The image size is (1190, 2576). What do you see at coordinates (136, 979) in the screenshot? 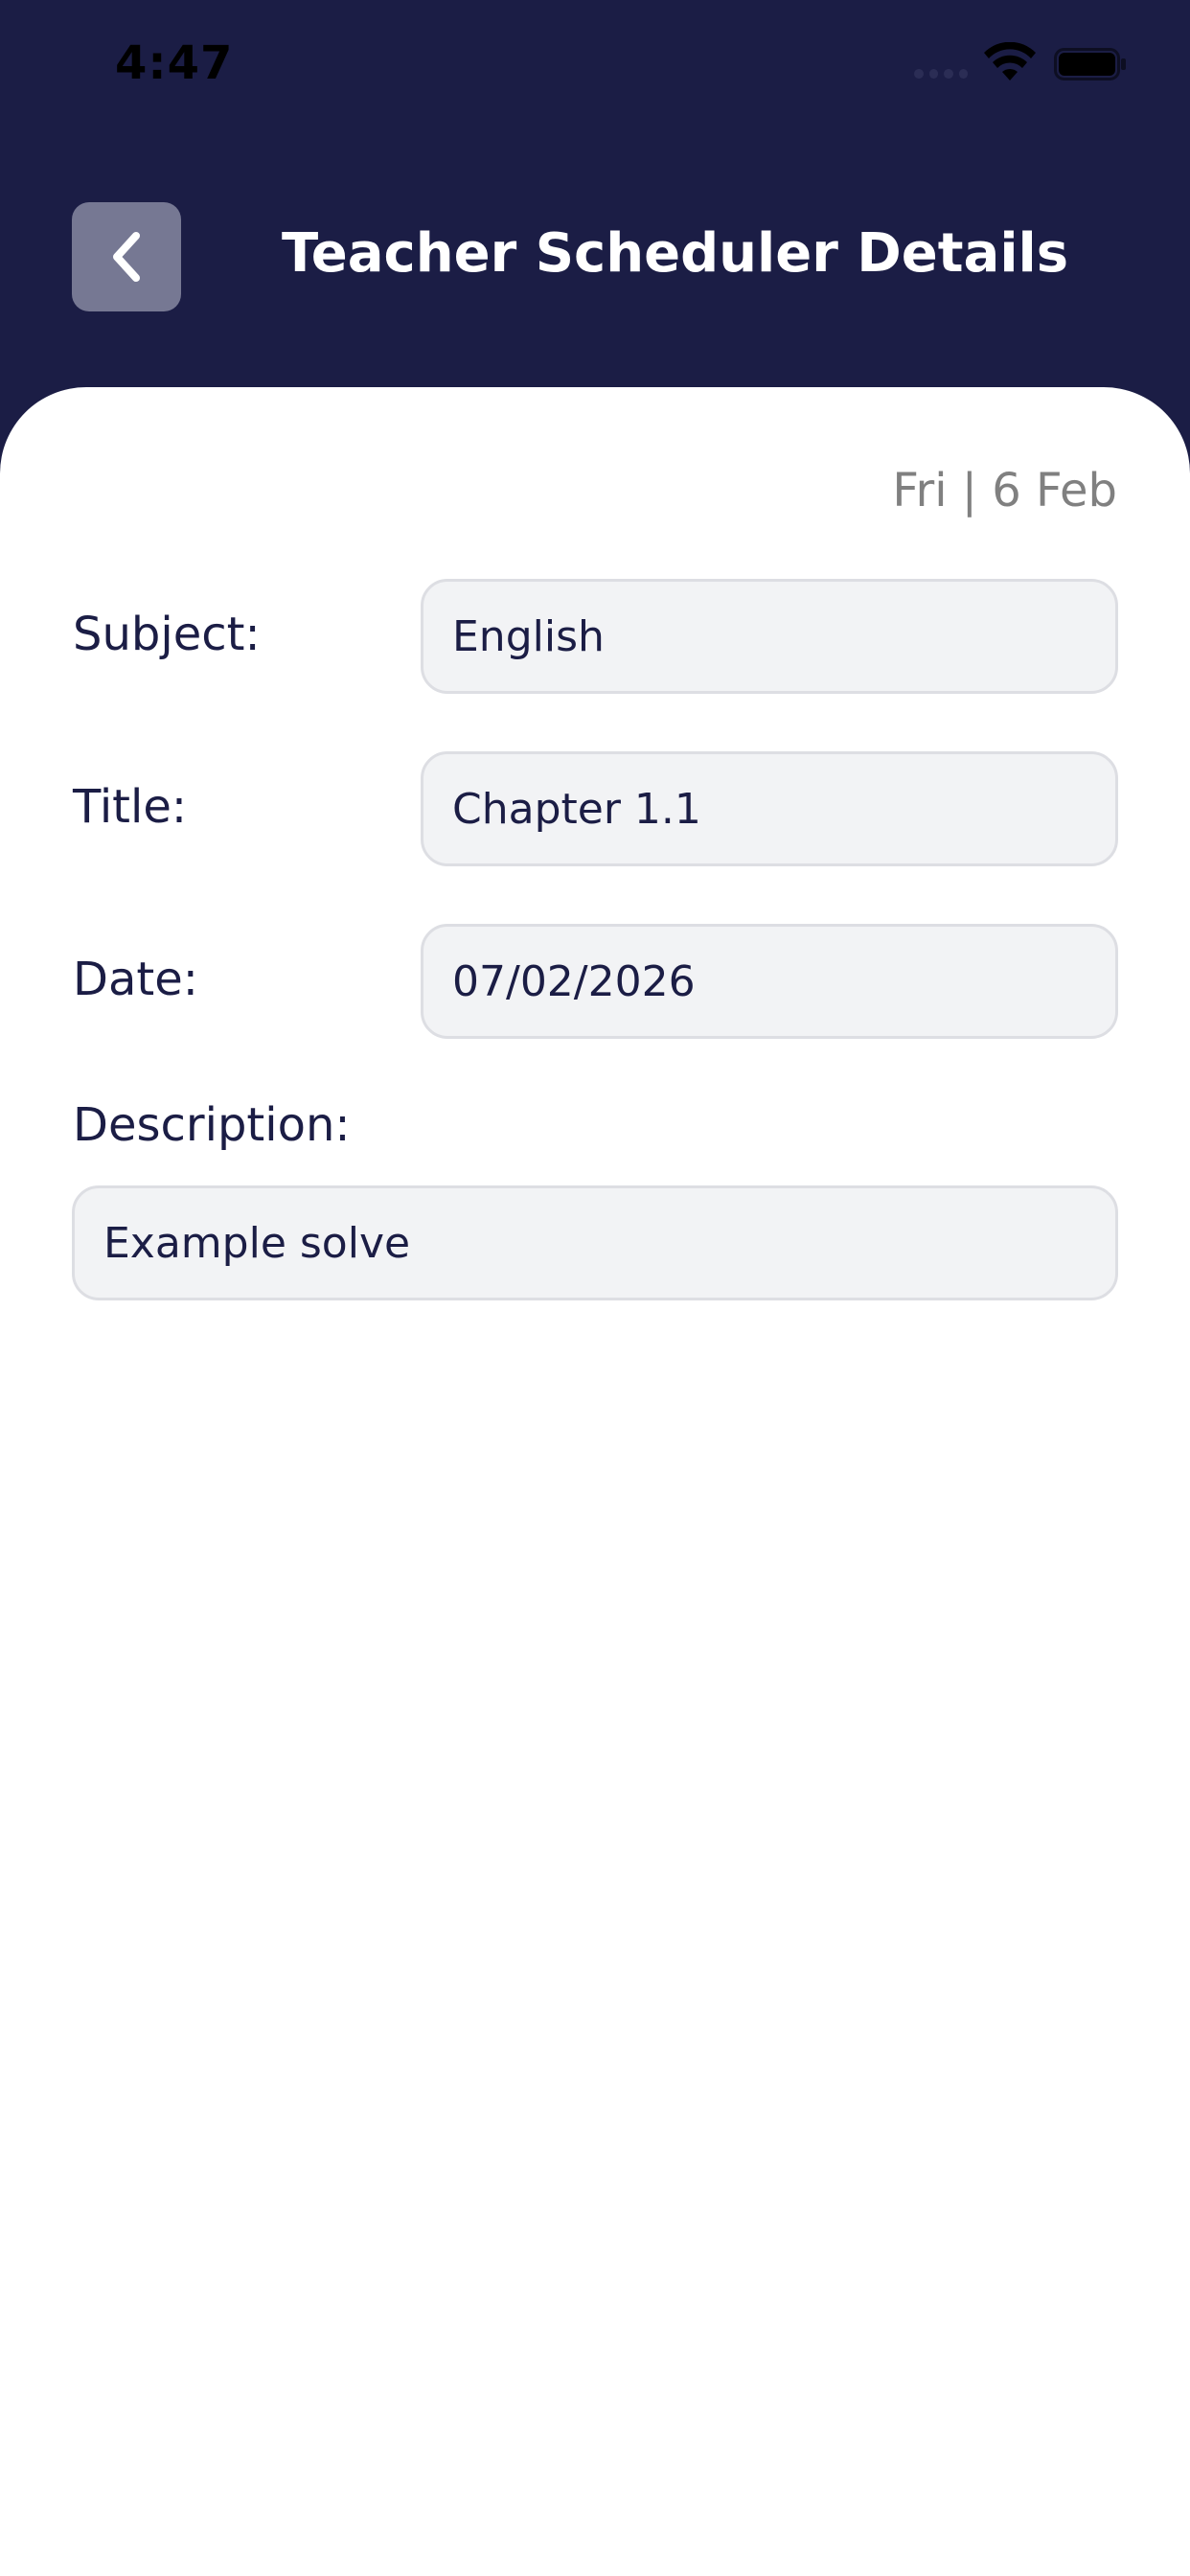
I see `date-label: Date:` at bounding box center [136, 979].